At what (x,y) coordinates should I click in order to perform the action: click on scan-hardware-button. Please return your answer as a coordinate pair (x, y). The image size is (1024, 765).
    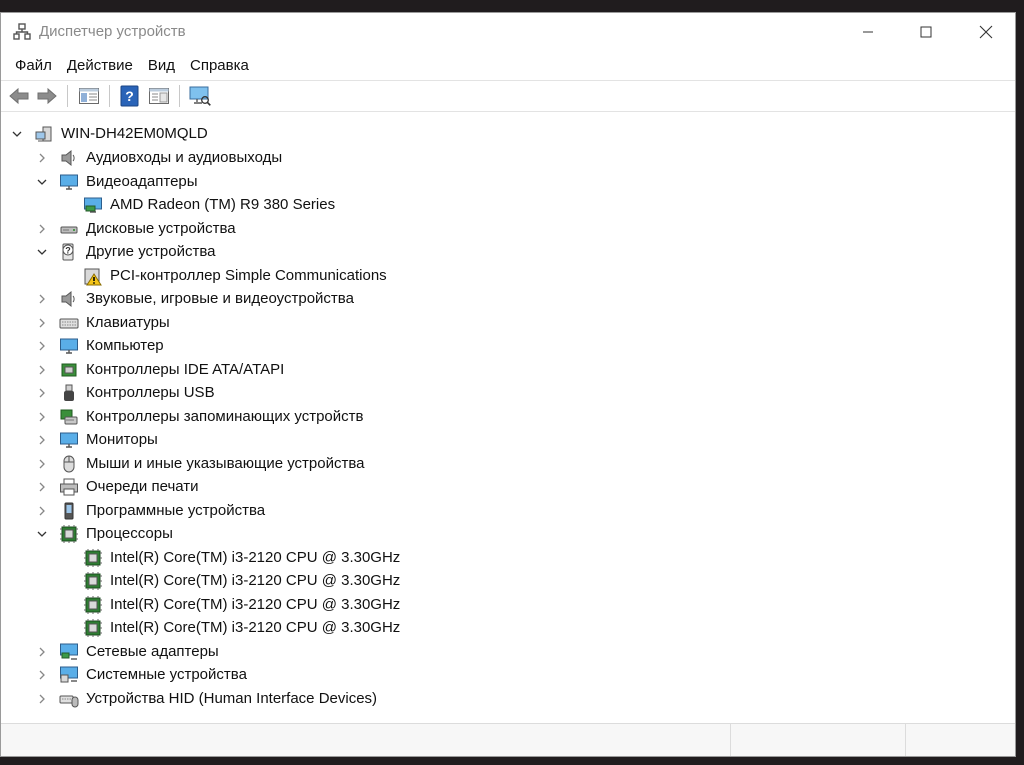
    Looking at the image, I should click on (200, 96).